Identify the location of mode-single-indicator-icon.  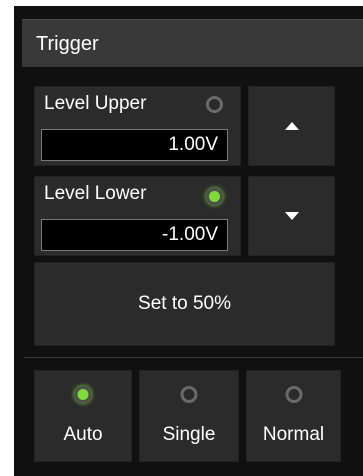
(189, 394).